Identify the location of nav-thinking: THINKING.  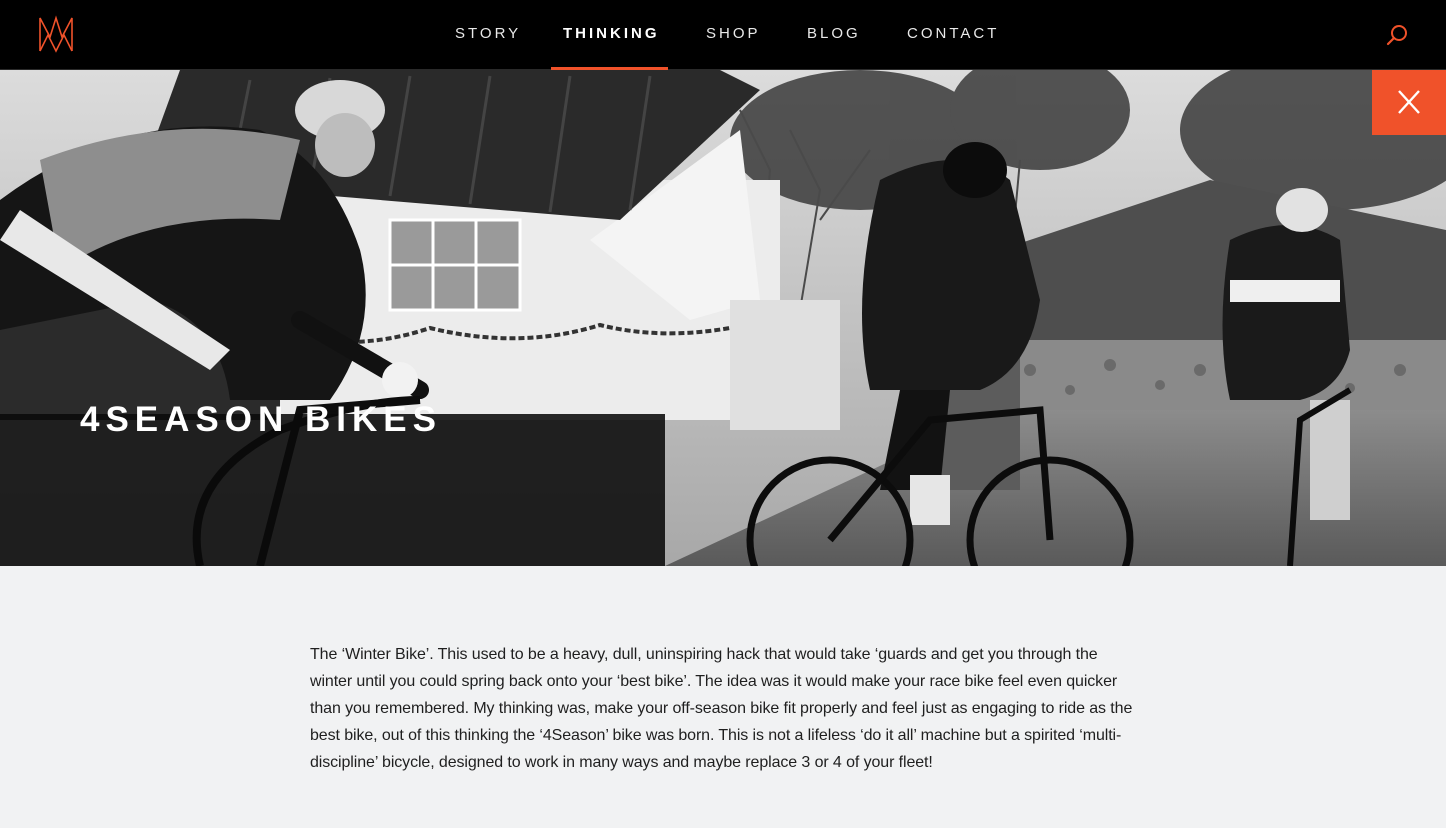
(611, 35).